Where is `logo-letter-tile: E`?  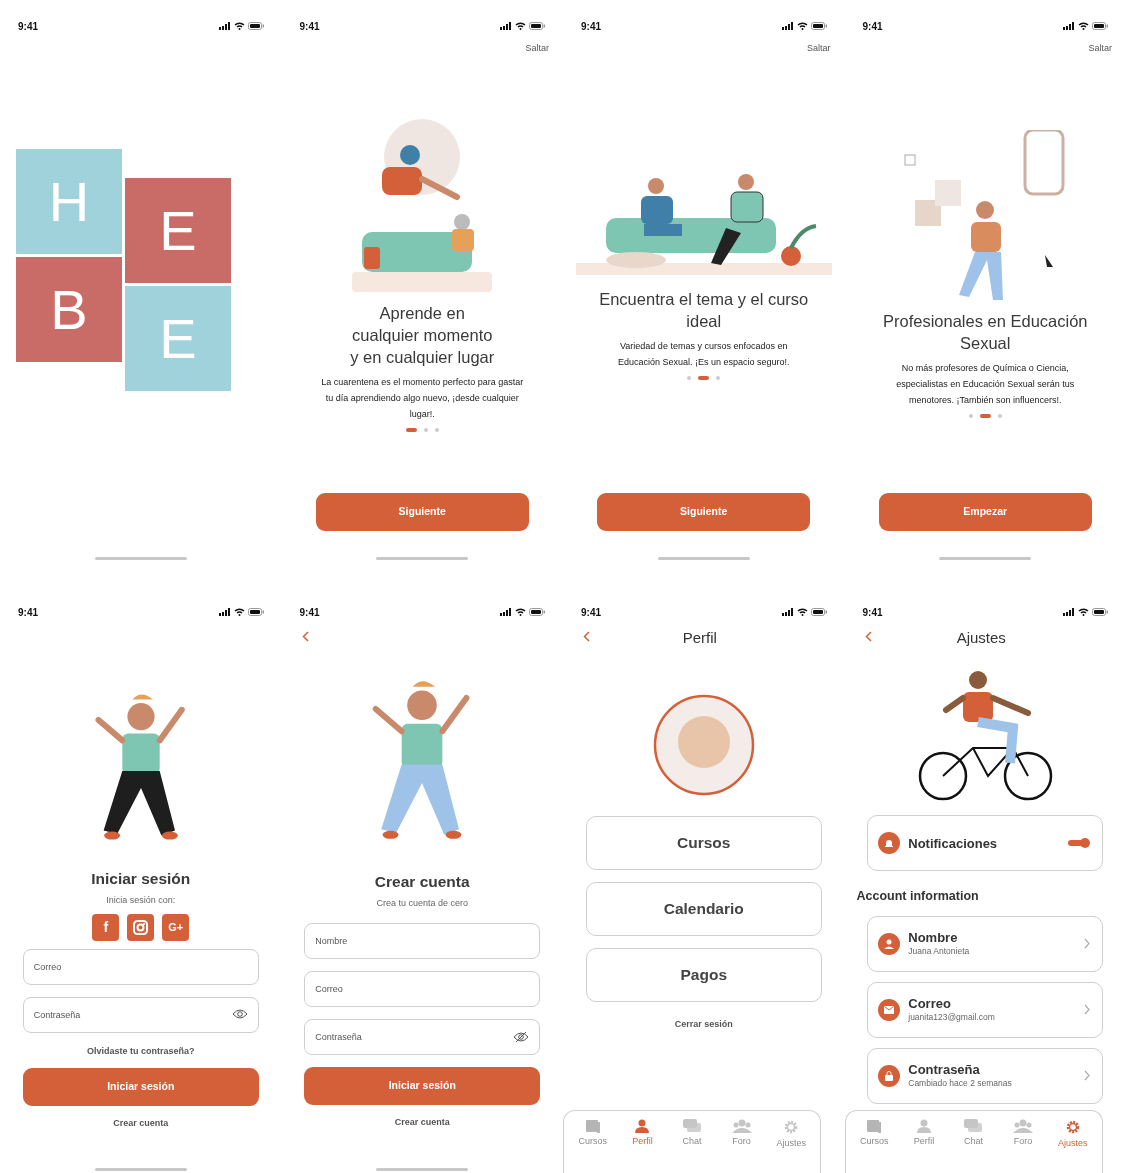
logo-letter-tile: E is located at coordinates (178, 230).